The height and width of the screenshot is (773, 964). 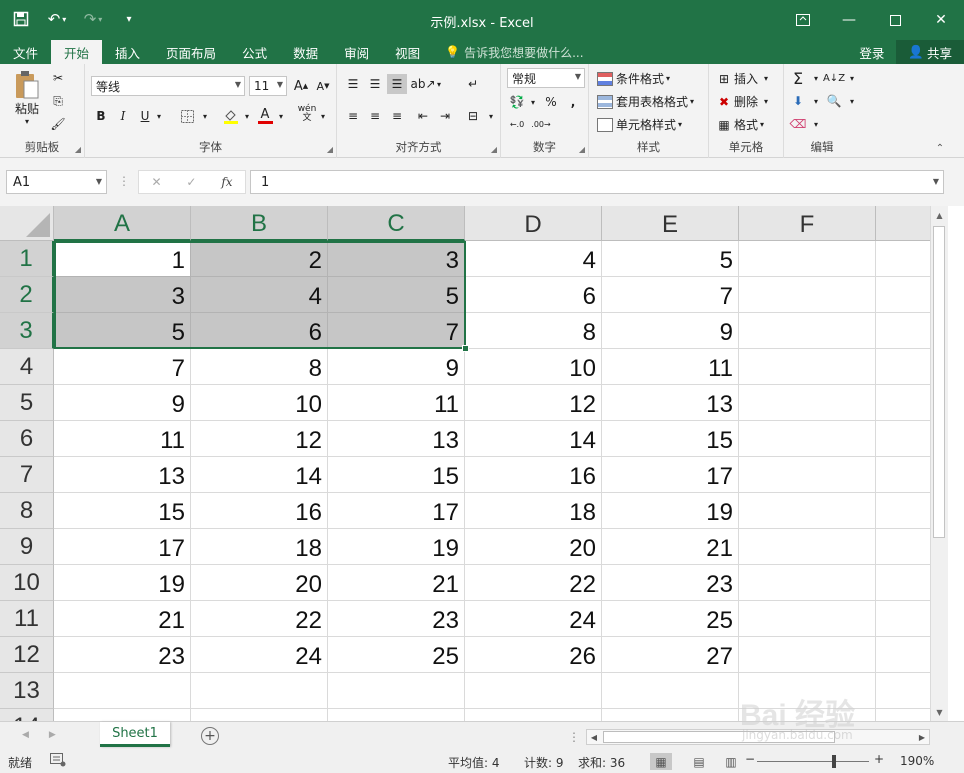 I want to click on cell: 11, so click(x=396, y=403).